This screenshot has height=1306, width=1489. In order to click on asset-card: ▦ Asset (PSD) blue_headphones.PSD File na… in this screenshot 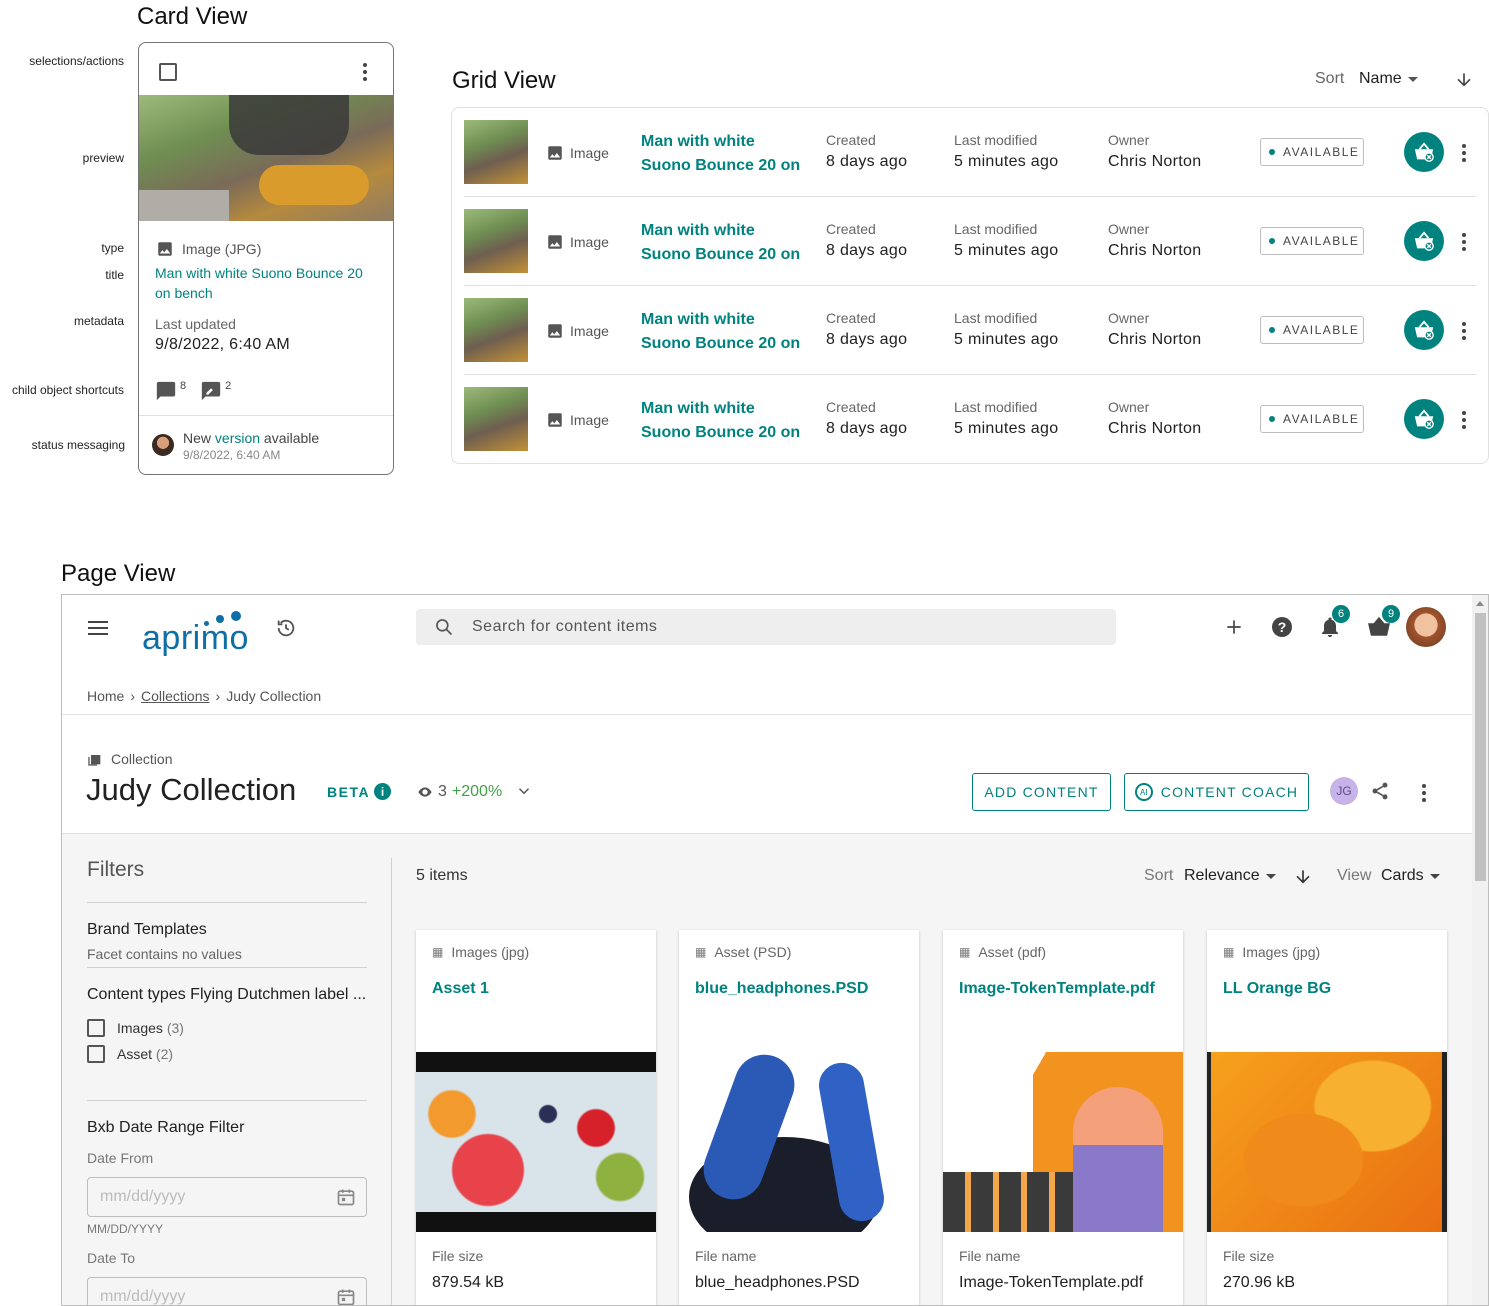, I will do `click(799, 1117)`.